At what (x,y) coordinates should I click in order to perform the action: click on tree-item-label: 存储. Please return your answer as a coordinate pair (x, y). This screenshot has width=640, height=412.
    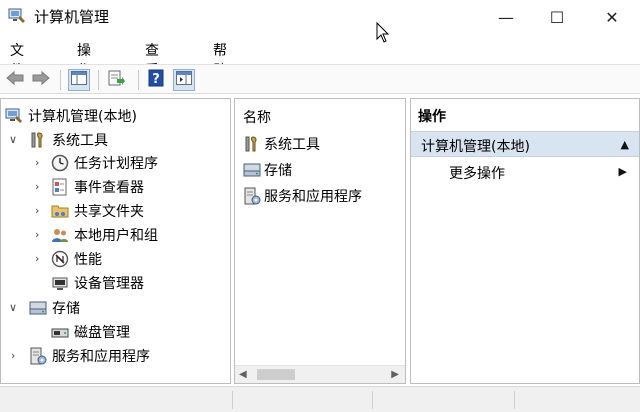
    Looking at the image, I should click on (66, 309).